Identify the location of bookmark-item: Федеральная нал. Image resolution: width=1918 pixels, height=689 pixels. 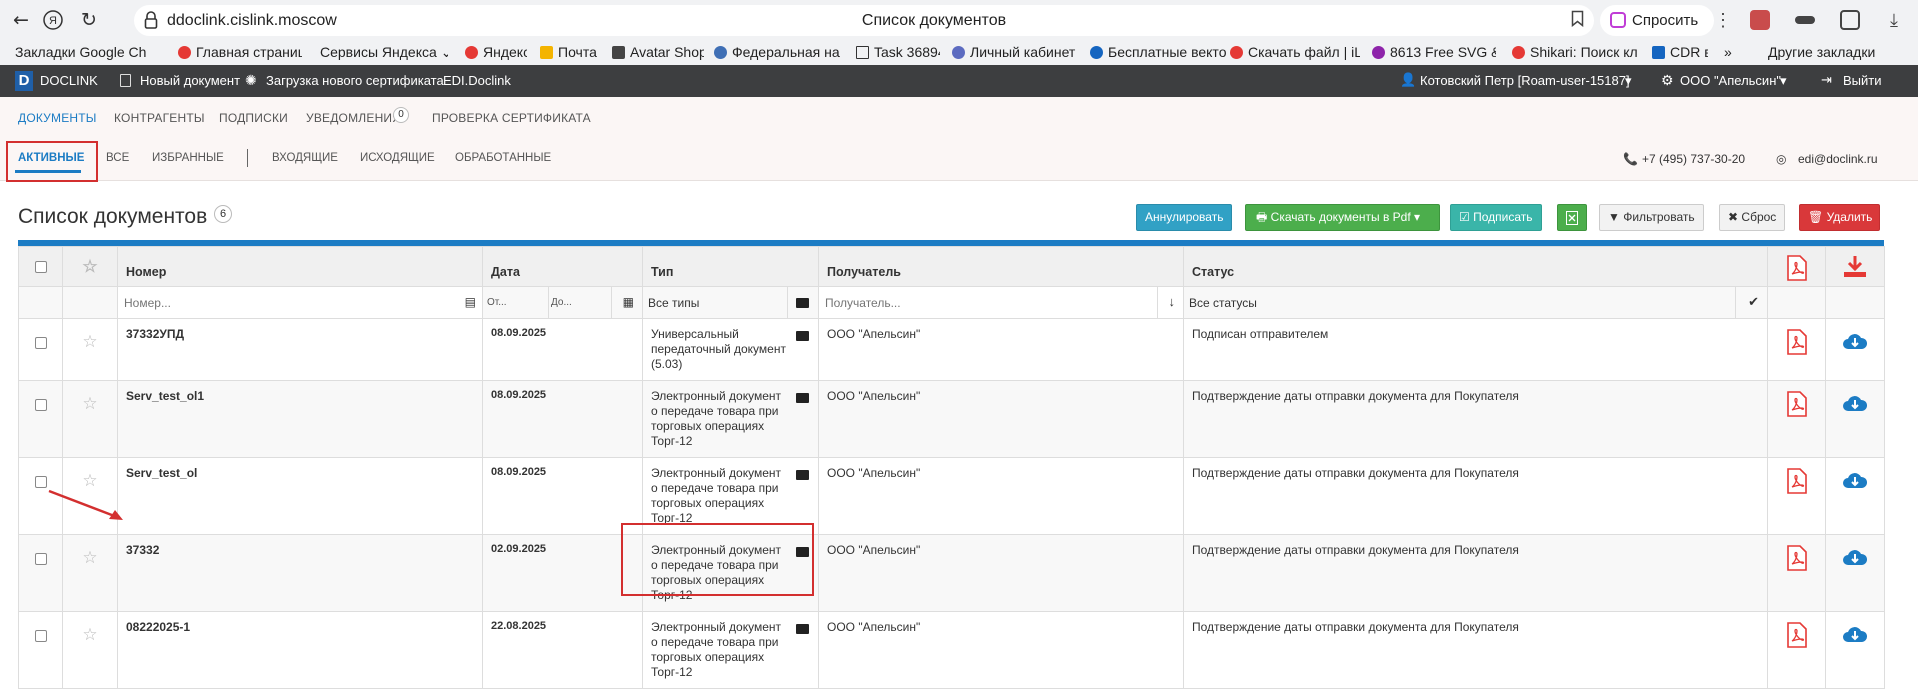
(777, 52).